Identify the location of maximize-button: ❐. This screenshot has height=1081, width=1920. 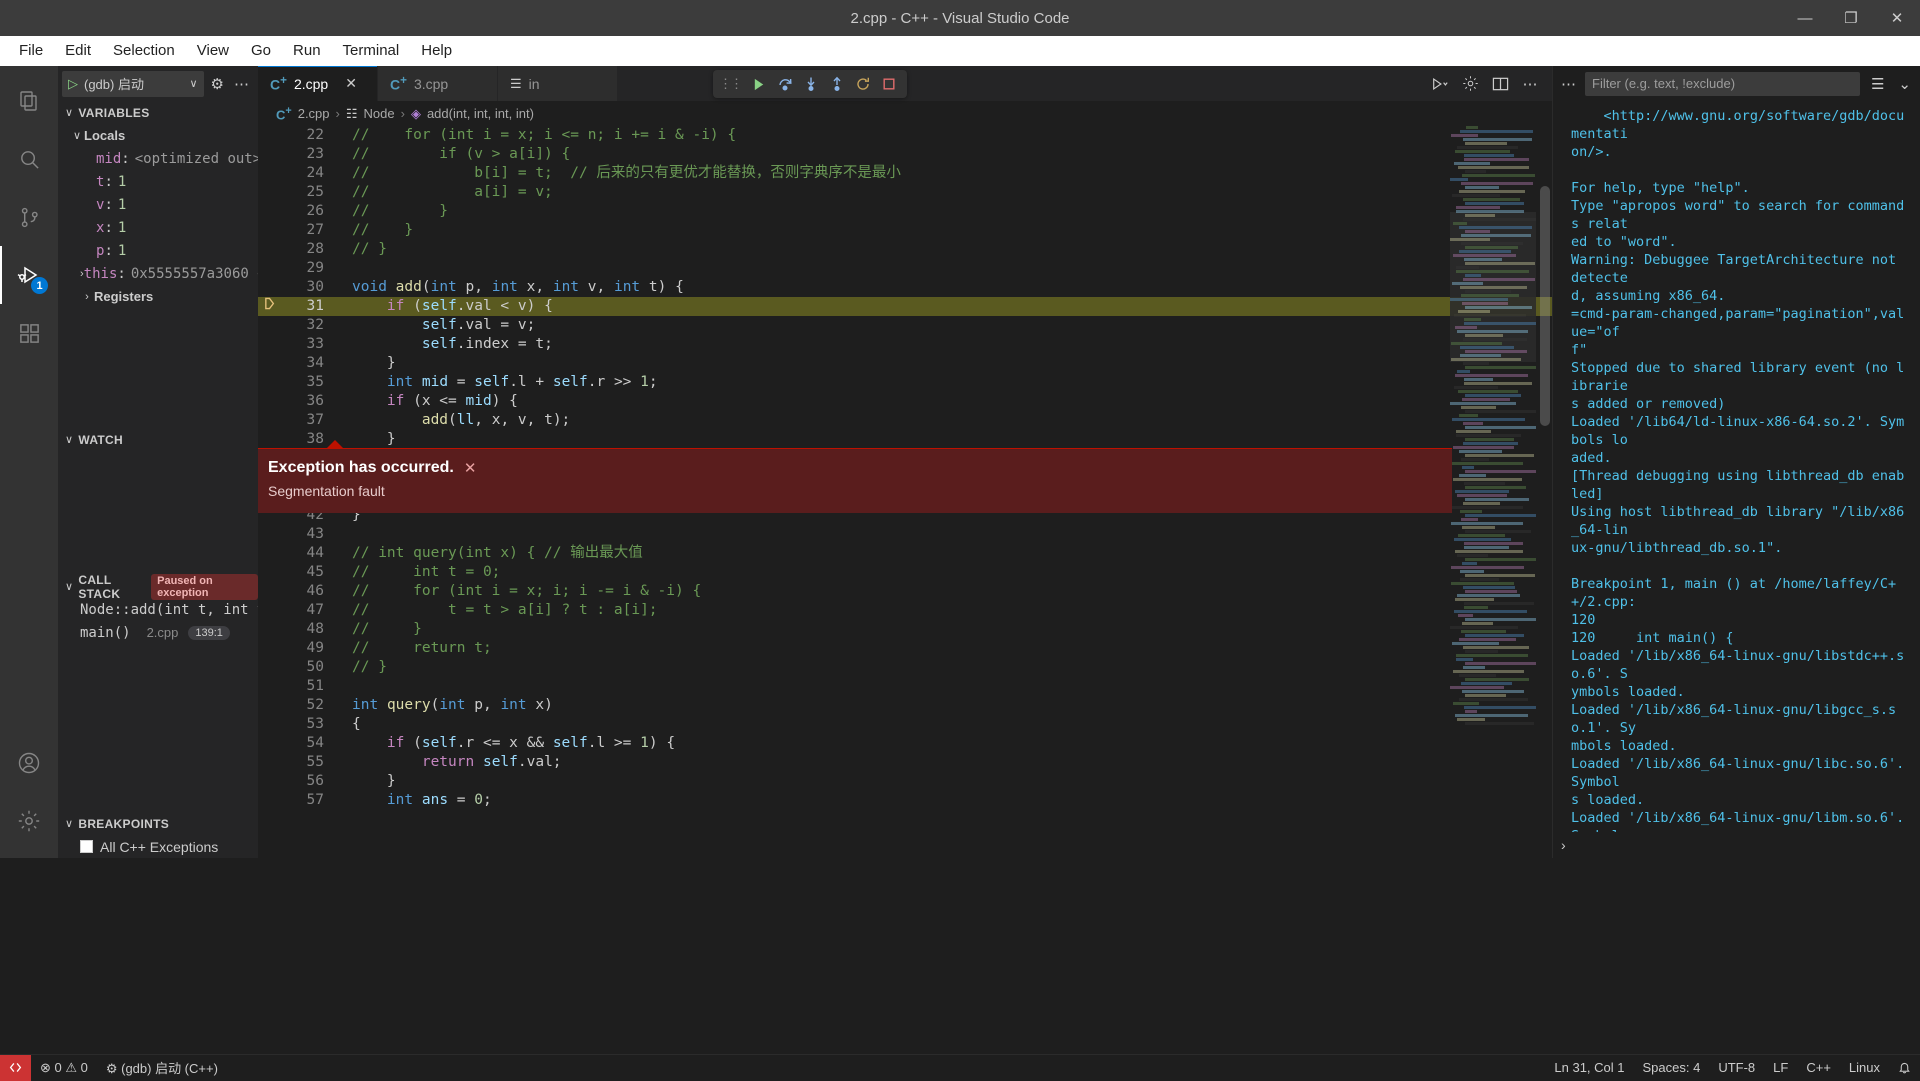
(1851, 18).